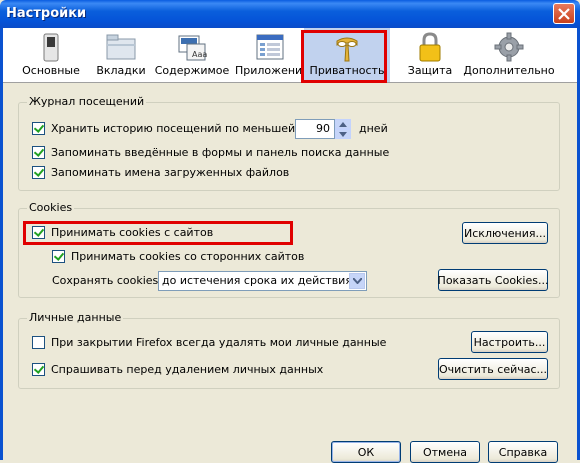 This screenshot has width=580, height=463. I want to click on ask-before-clear-checkbox, so click(38, 369).